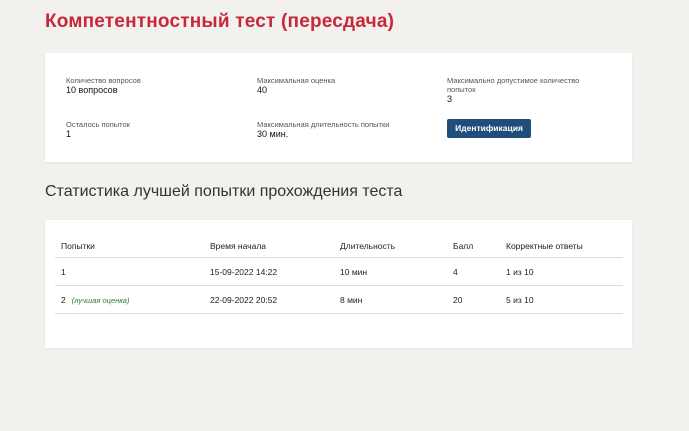 Image resolution: width=689 pixels, height=431 pixels. I want to click on score-cell: 4, so click(473, 271).